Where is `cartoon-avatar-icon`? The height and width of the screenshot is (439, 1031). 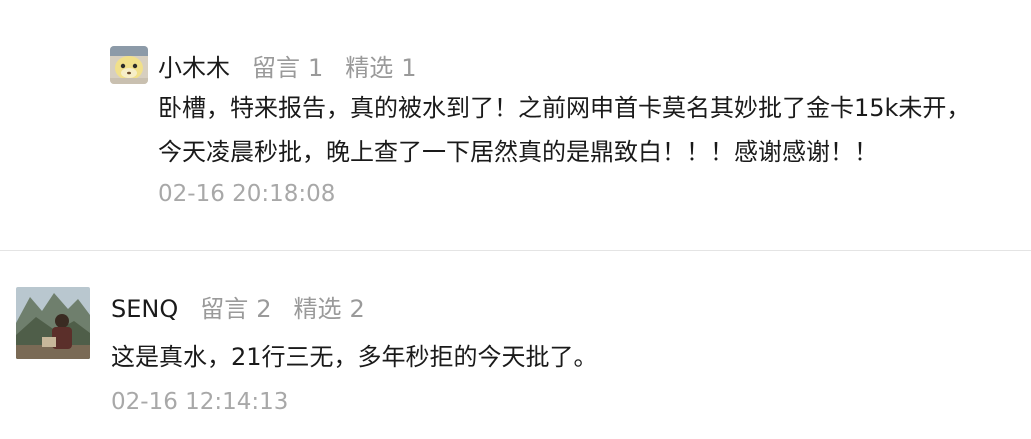 cartoon-avatar-icon is located at coordinates (129, 65).